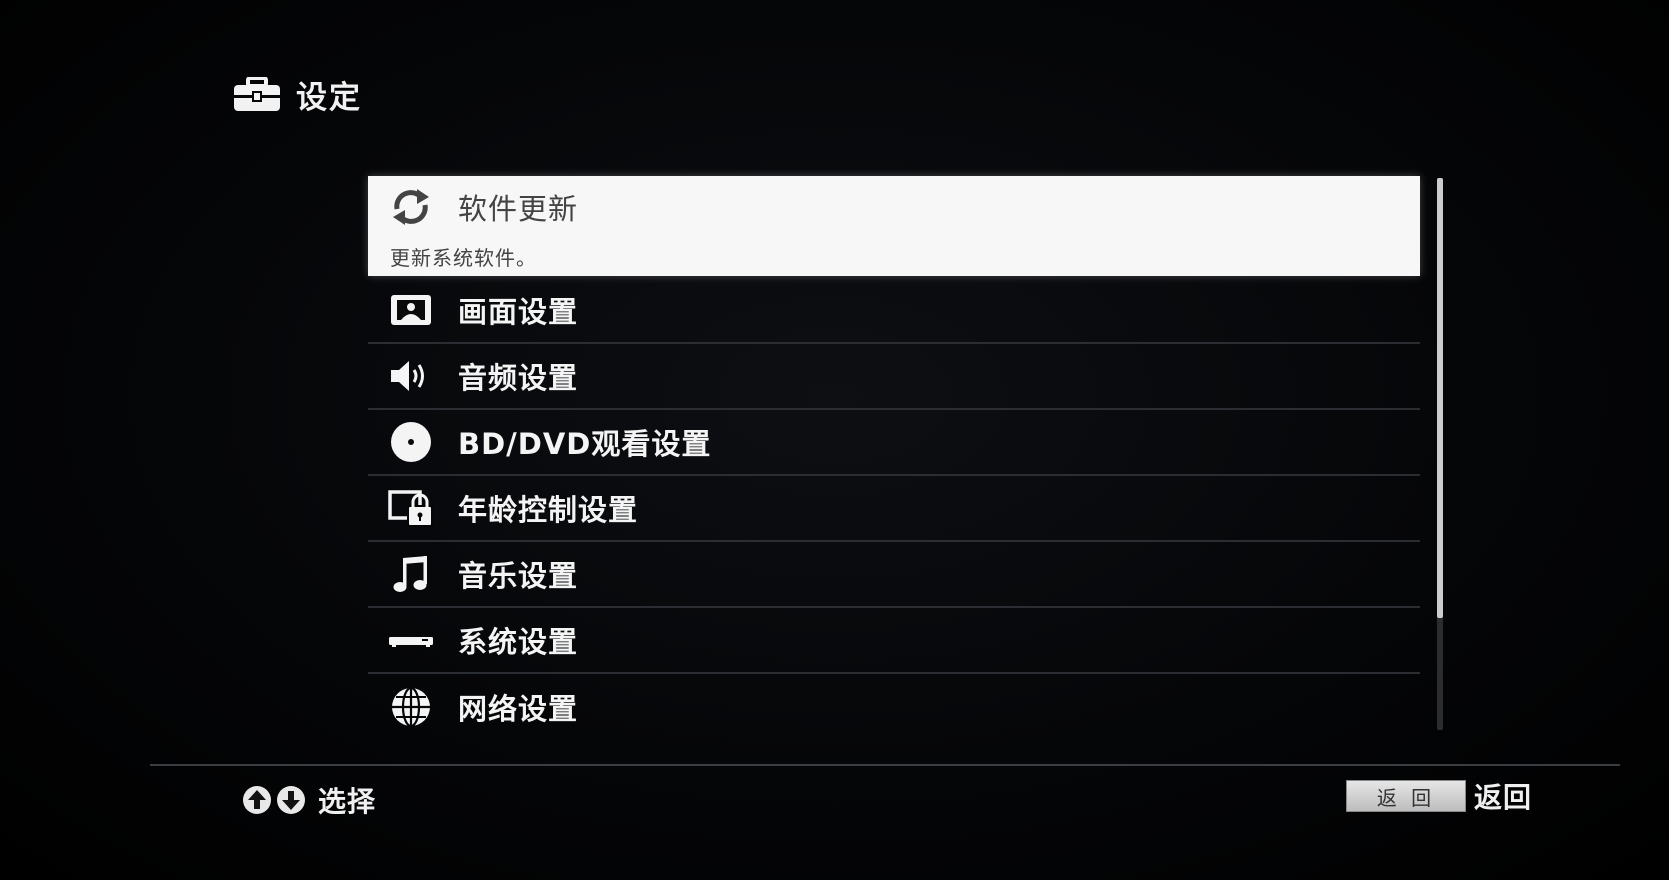  What do you see at coordinates (411, 207) in the screenshot?
I see `refresh-icon` at bounding box center [411, 207].